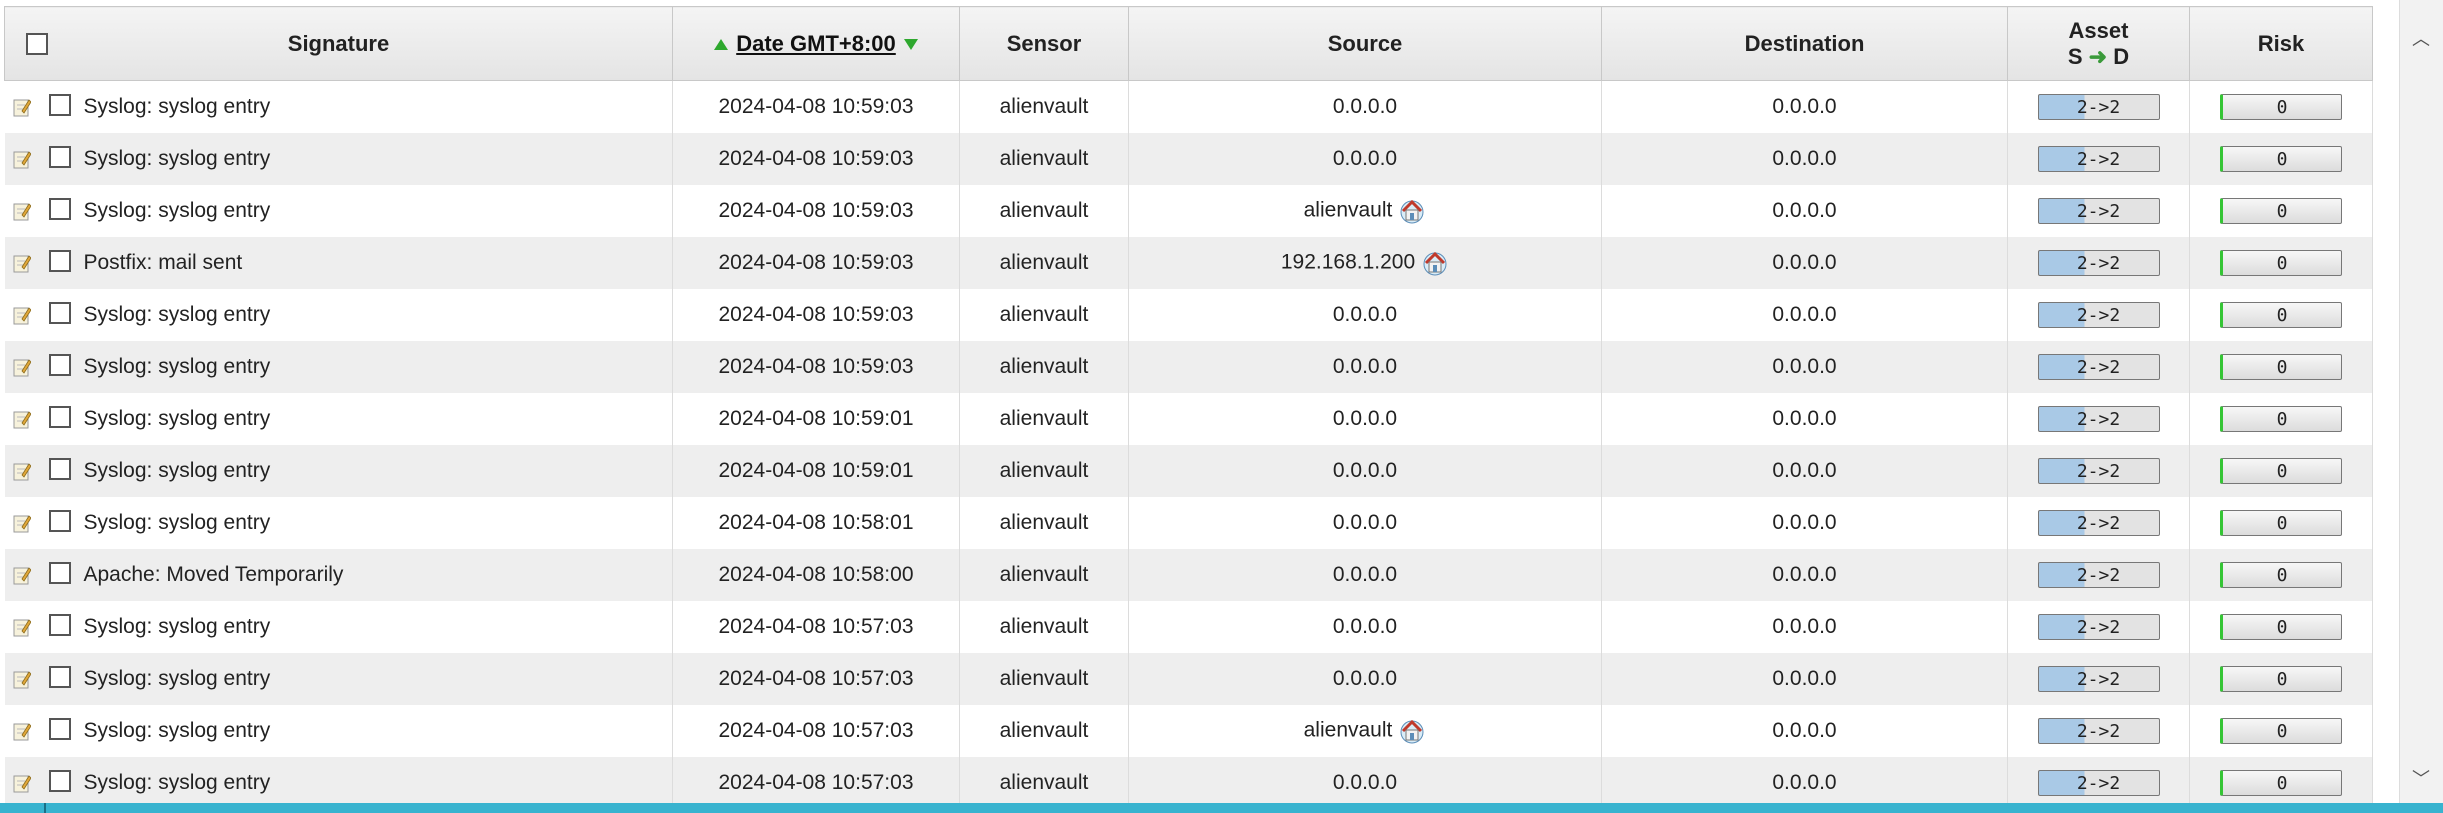  Describe the element at coordinates (163, 263) in the screenshot. I see `signature-link: Postfix: mail sent` at that location.